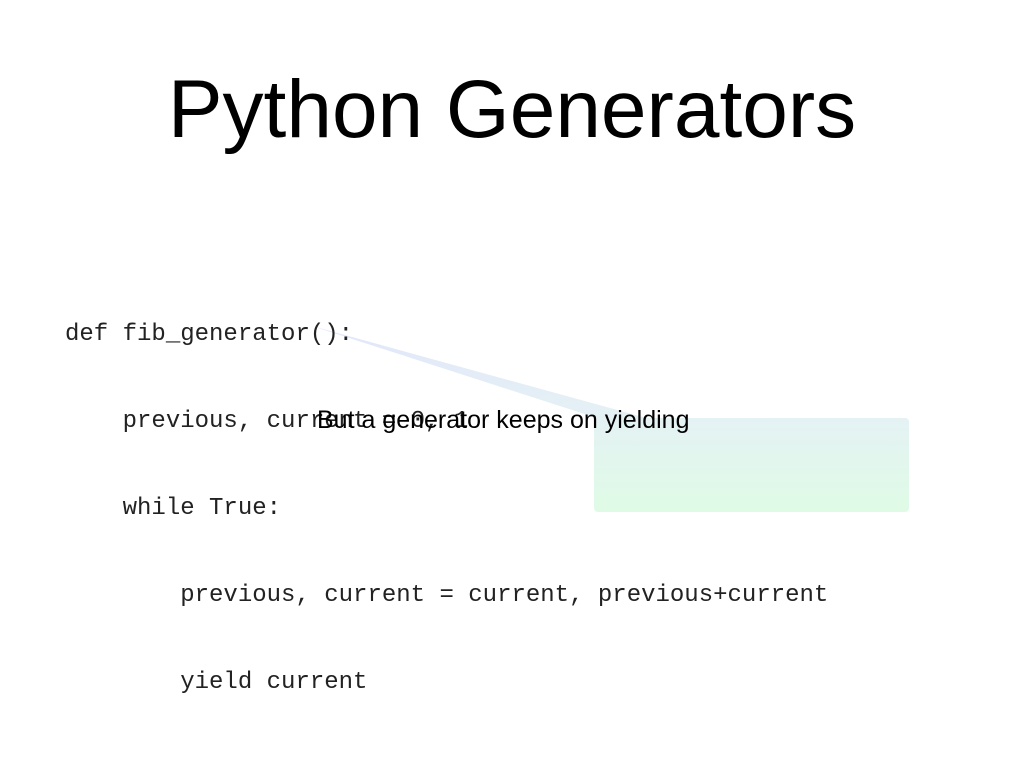 The width and height of the screenshot is (1024, 768). Describe the element at coordinates (173, 508) in the screenshot. I see `code-line: while True:` at that location.